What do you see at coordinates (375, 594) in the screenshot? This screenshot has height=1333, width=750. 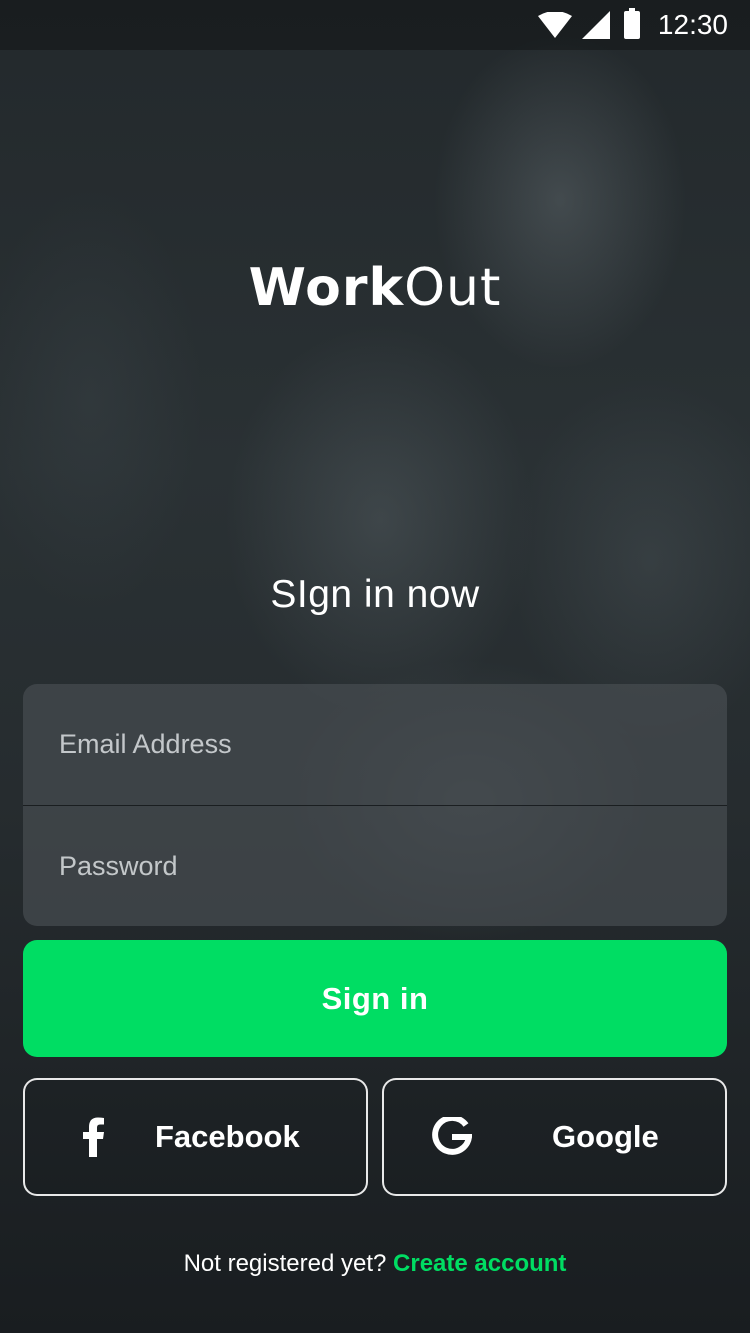 I see `page-title: SIgn in now` at bounding box center [375, 594].